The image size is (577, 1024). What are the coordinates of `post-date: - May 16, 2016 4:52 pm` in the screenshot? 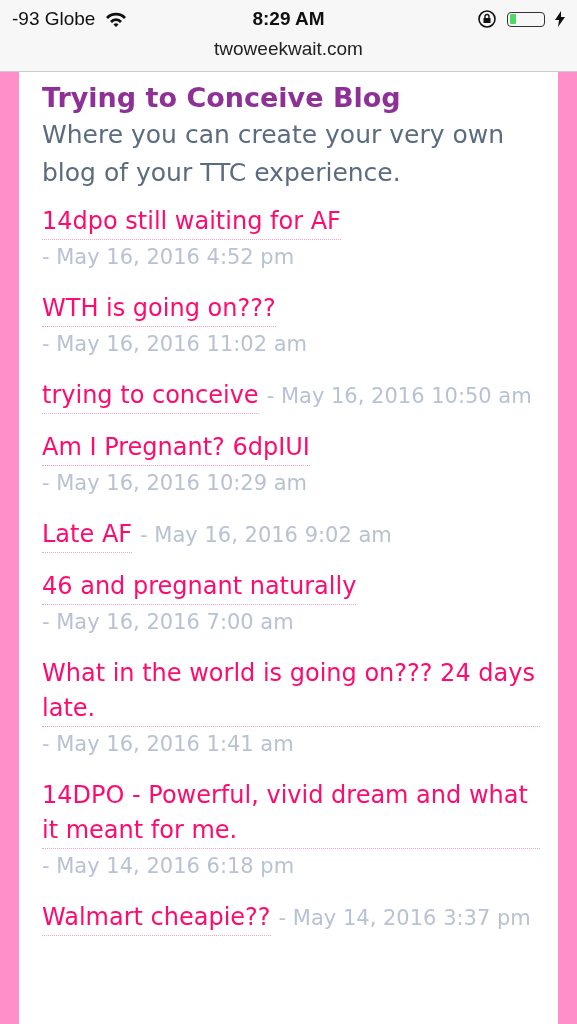 It's located at (168, 257).